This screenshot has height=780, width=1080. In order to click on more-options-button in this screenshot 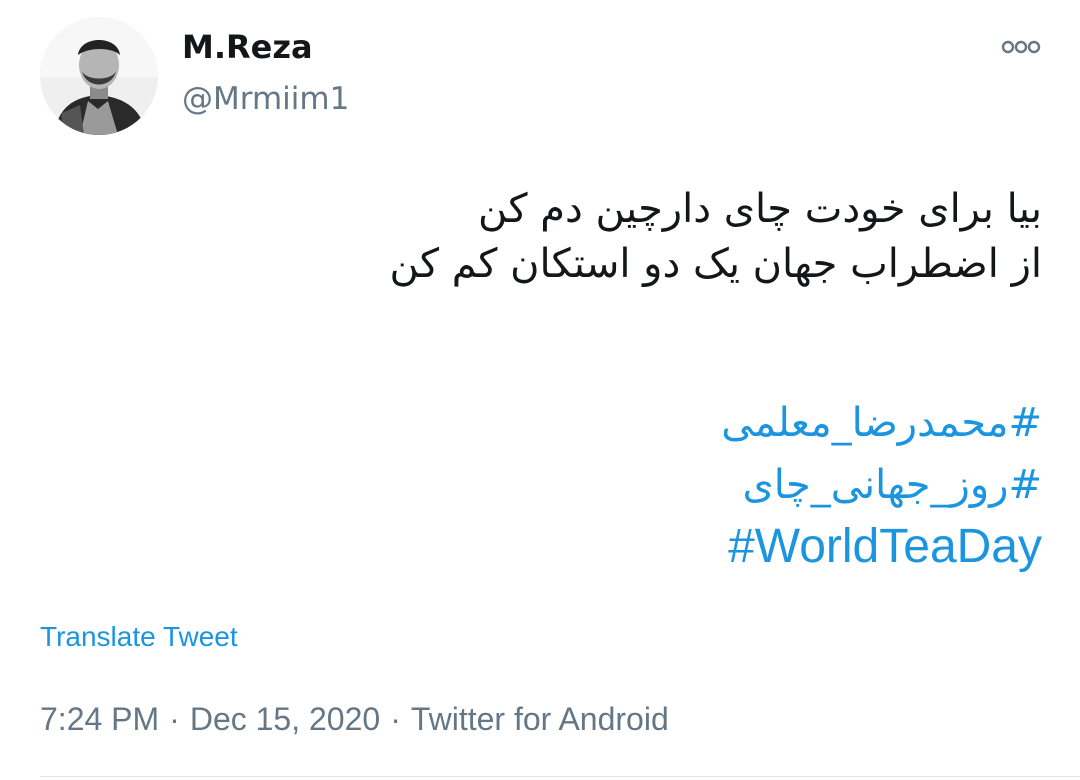, I will do `click(1021, 47)`.